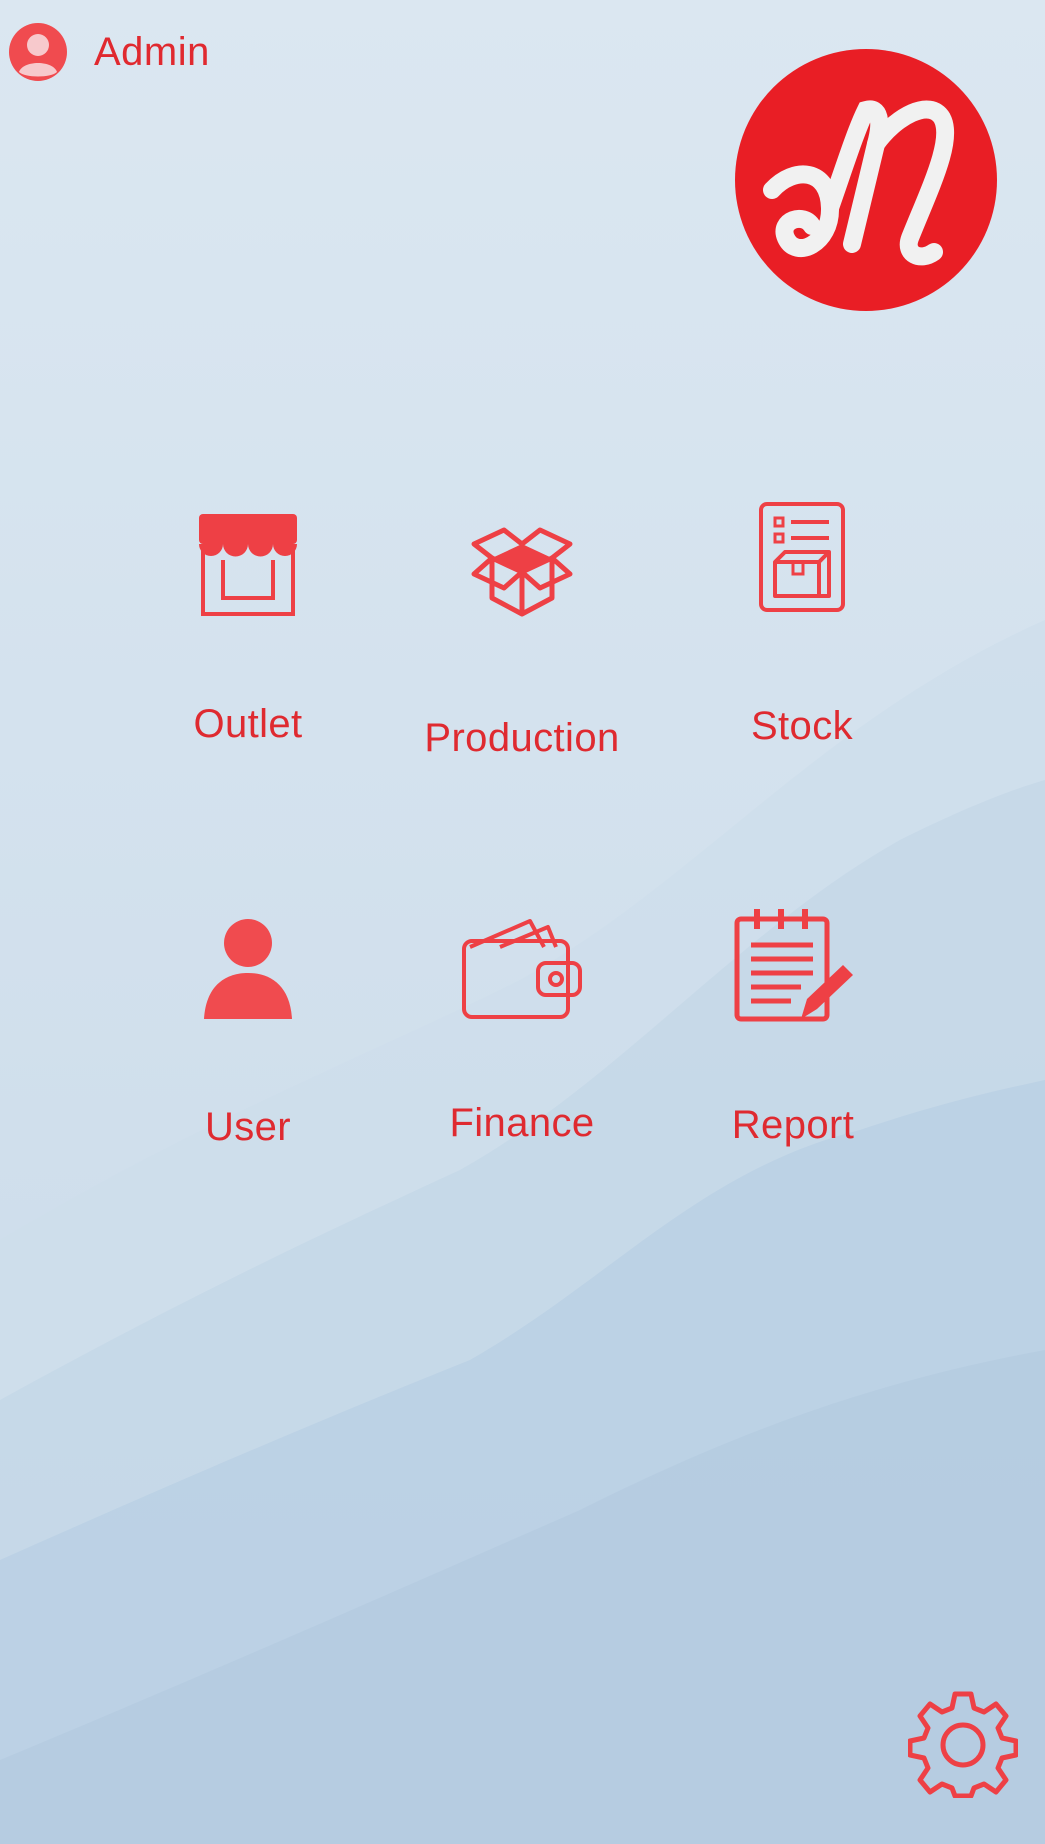 The width and height of the screenshot is (1045, 1844). I want to click on user-profile-button: Admin, so click(109, 52).